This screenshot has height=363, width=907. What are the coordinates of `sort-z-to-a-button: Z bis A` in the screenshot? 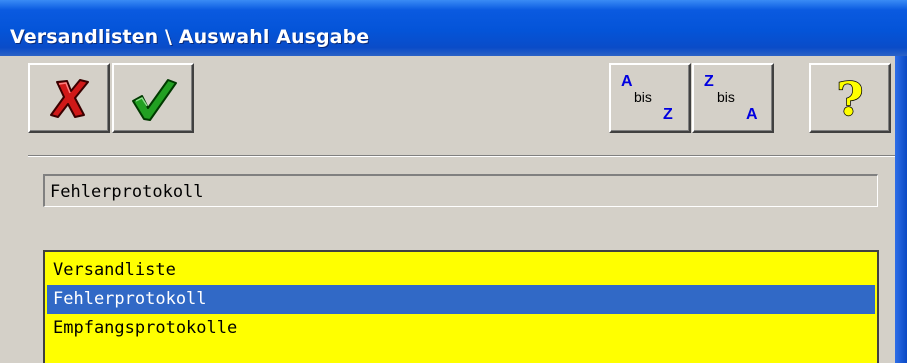 It's located at (733, 98).